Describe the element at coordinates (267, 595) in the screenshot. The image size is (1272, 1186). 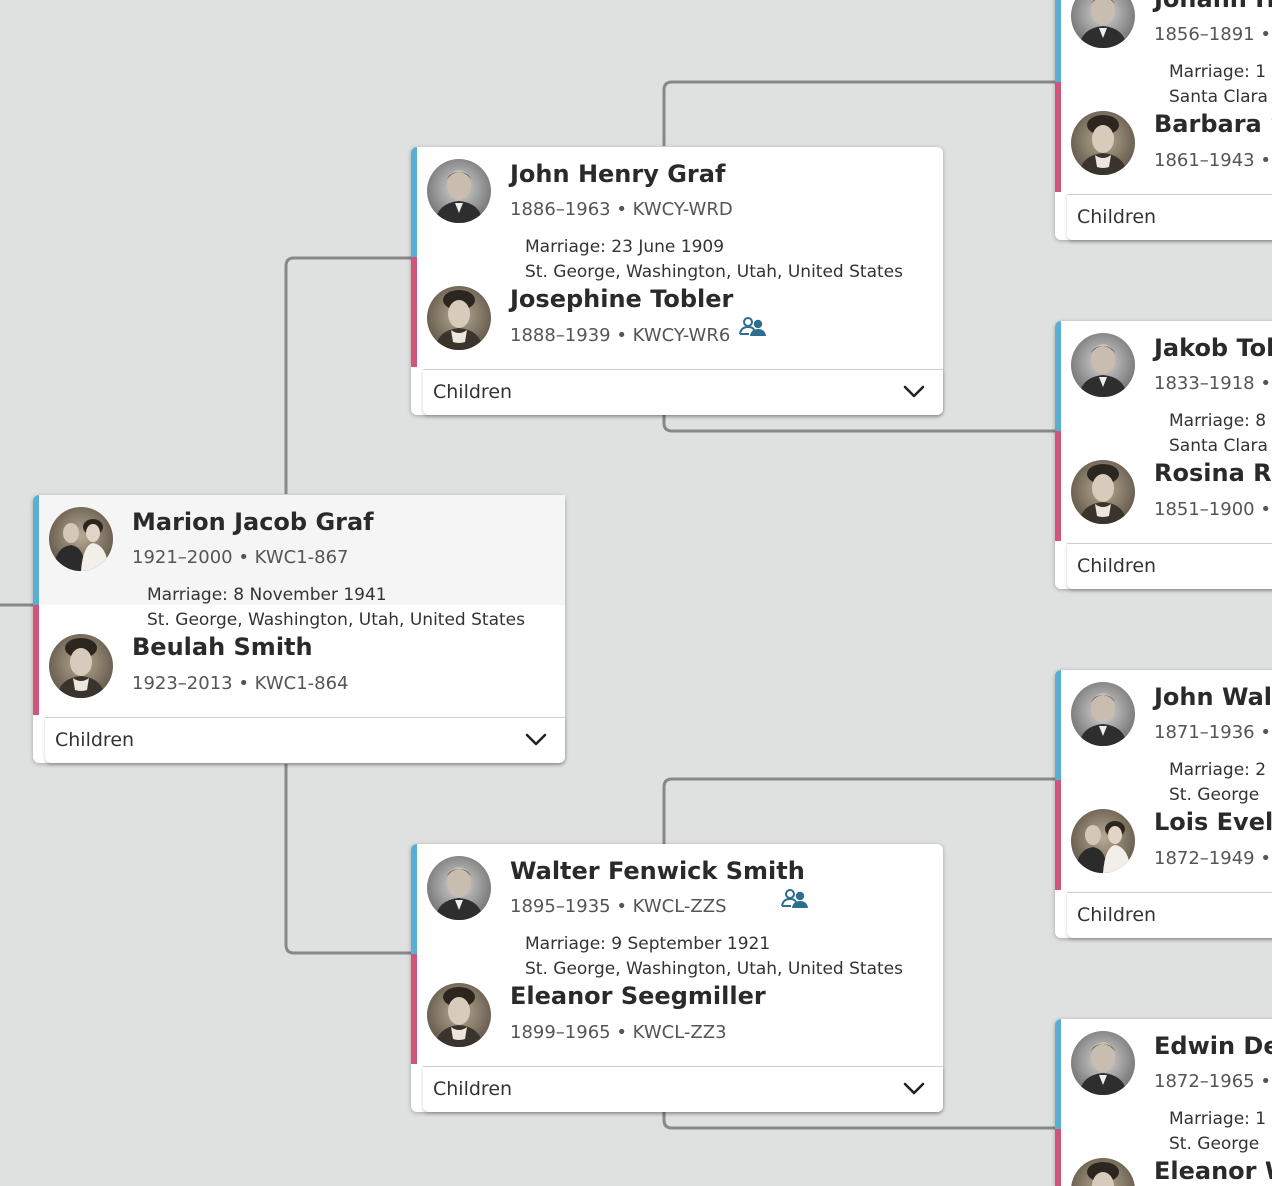
I see `marriage-date: Marriage: 8 November 1941` at that location.